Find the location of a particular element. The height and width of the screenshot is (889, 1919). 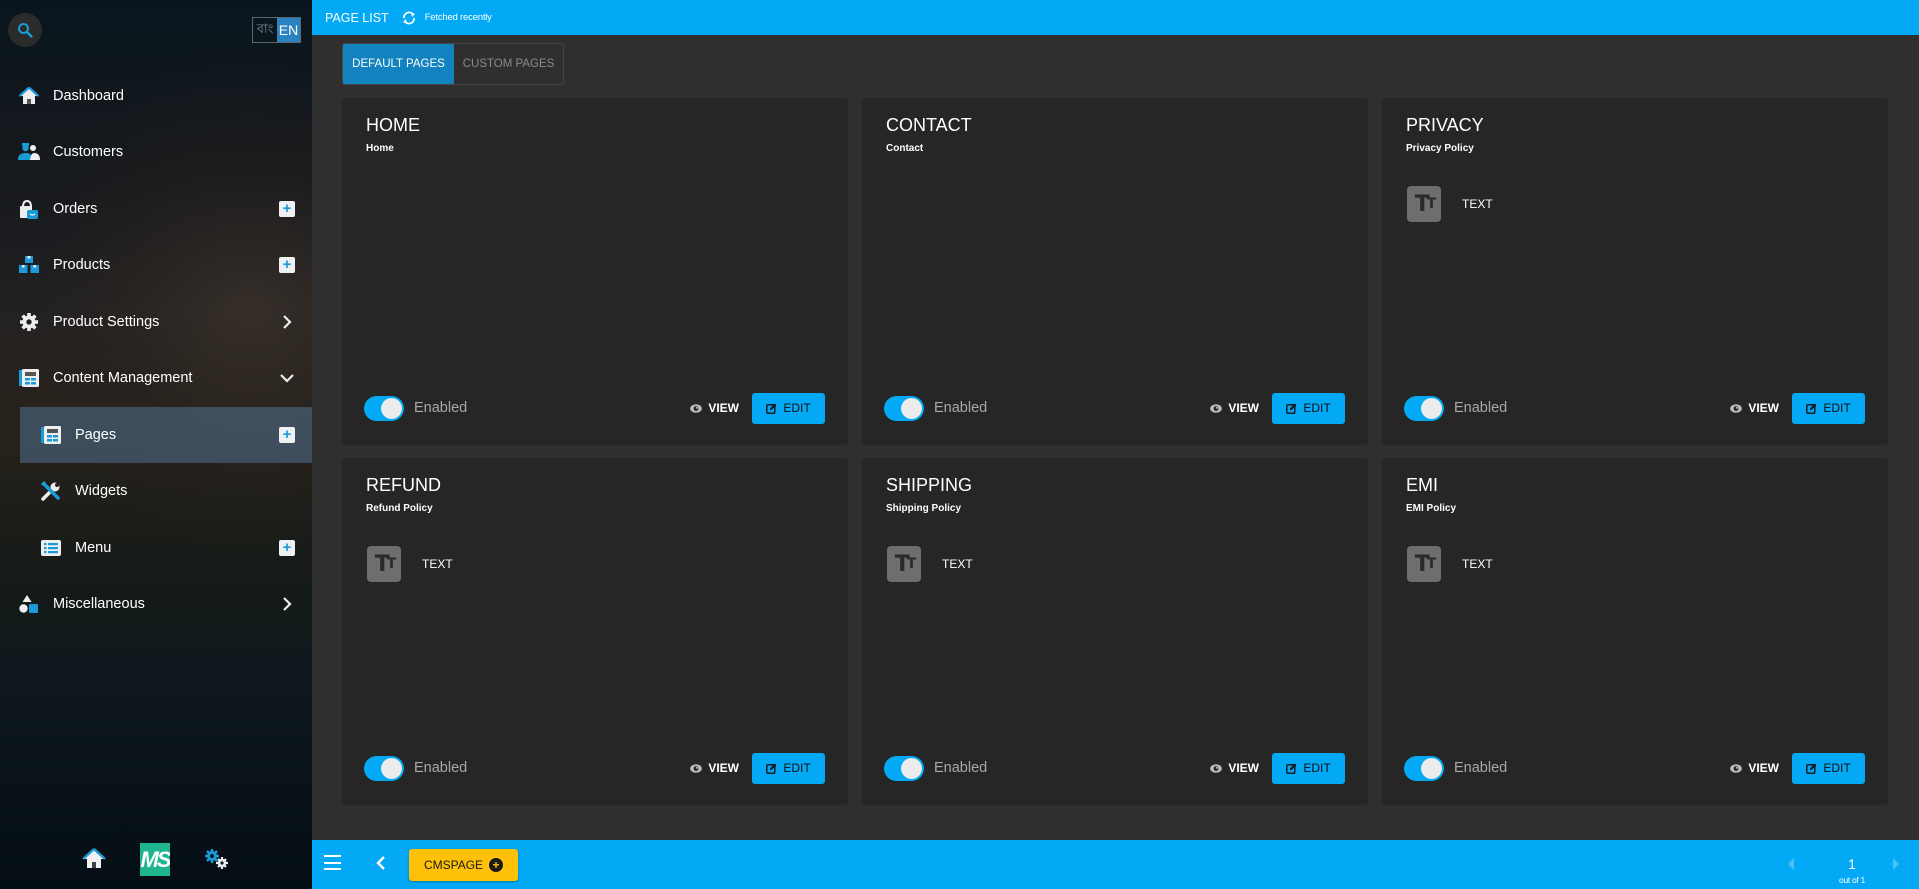

sidebar-item-menu: Menu + is located at coordinates (156, 548).